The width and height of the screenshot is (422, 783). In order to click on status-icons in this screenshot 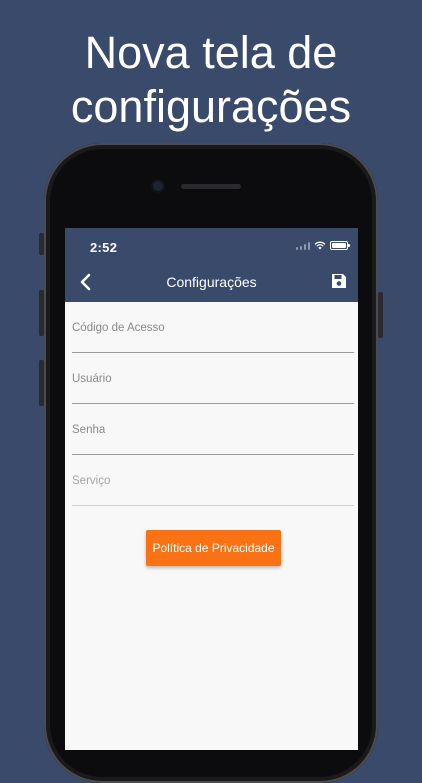, I will do `click(323, 245)`.